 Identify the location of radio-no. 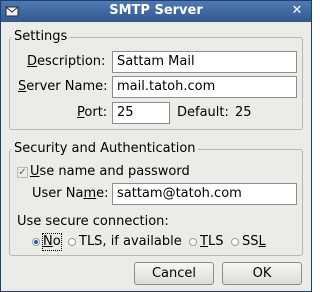
(36, 242).